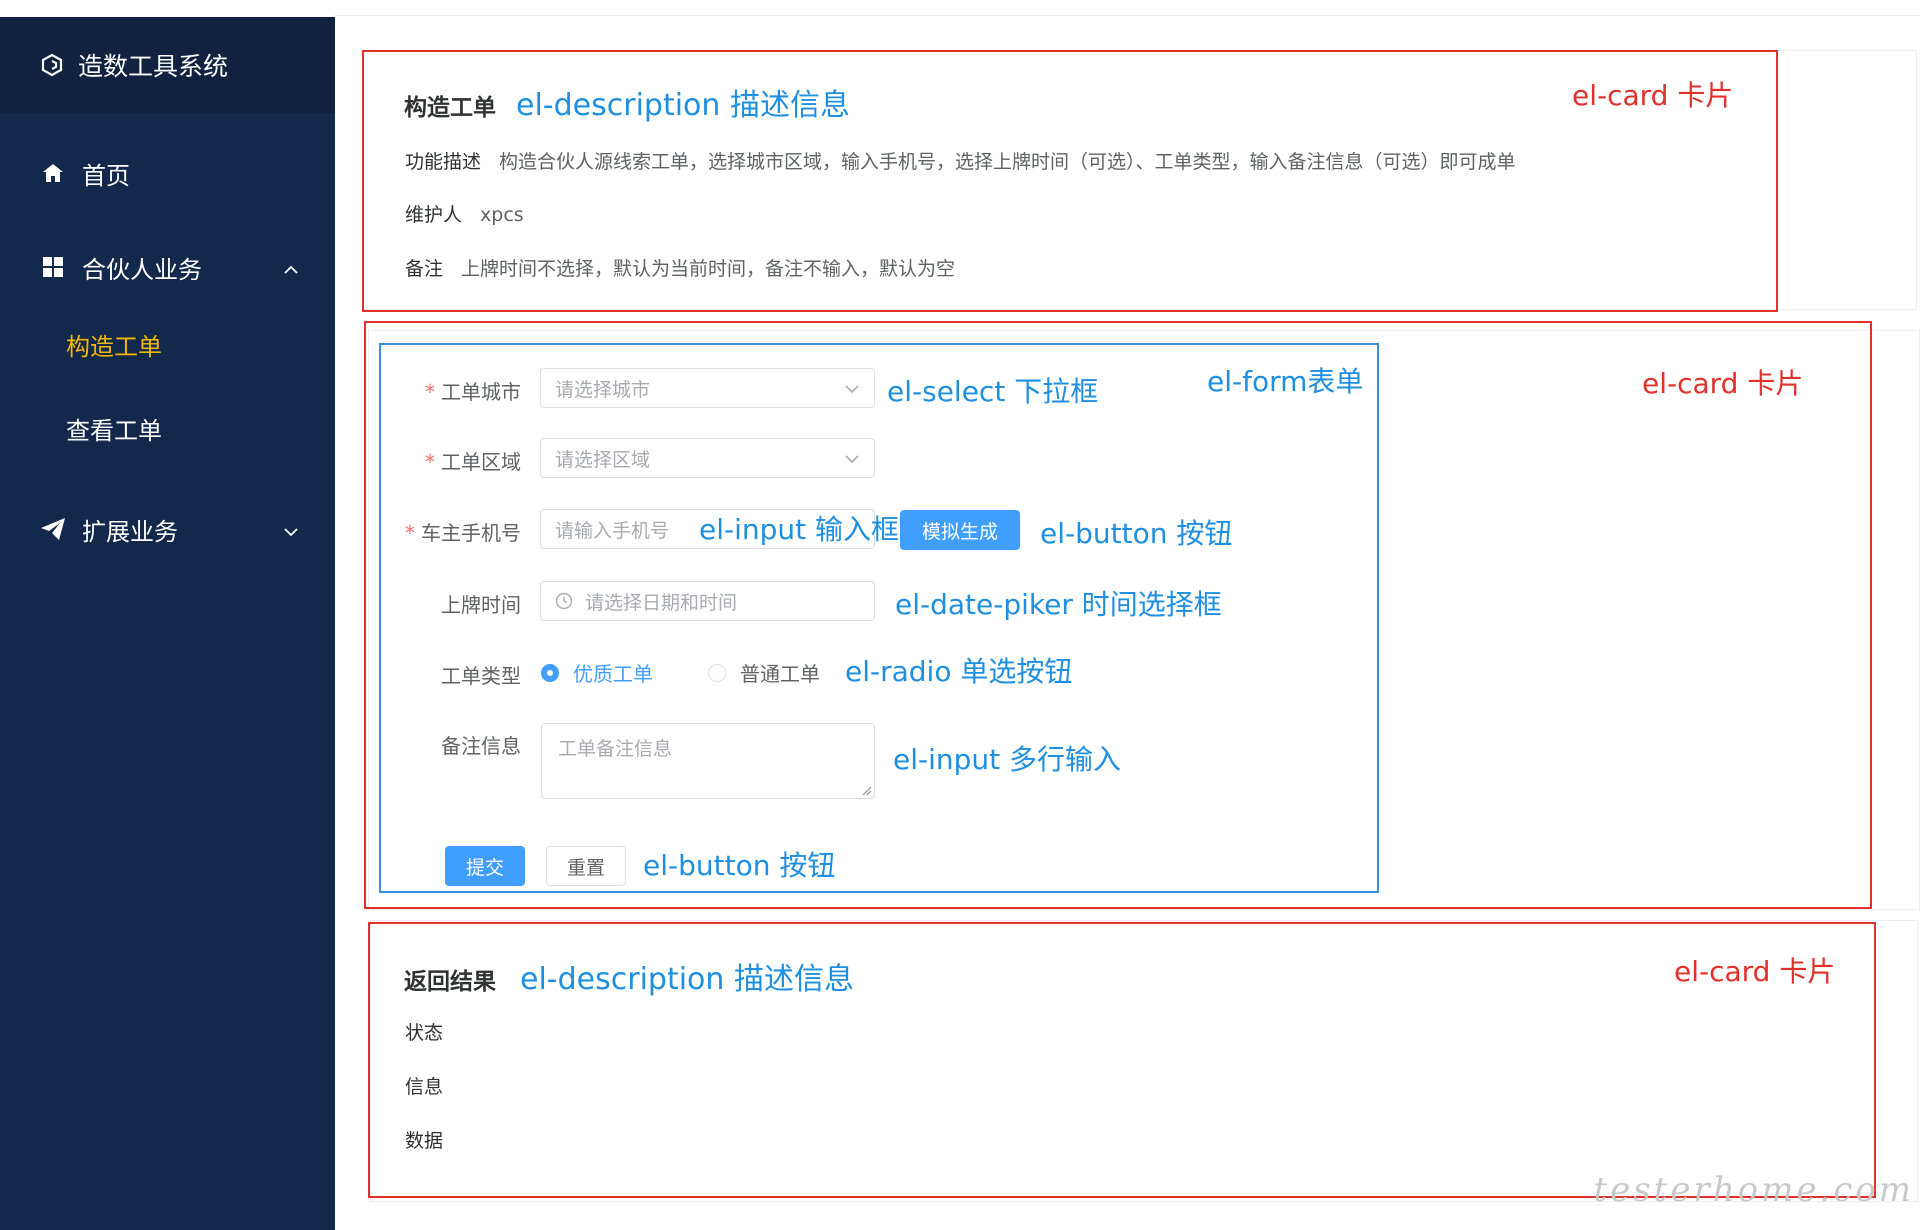 This screenshot has width=1920, height=1230. I want to click on clock-icon, so click(564, 601).